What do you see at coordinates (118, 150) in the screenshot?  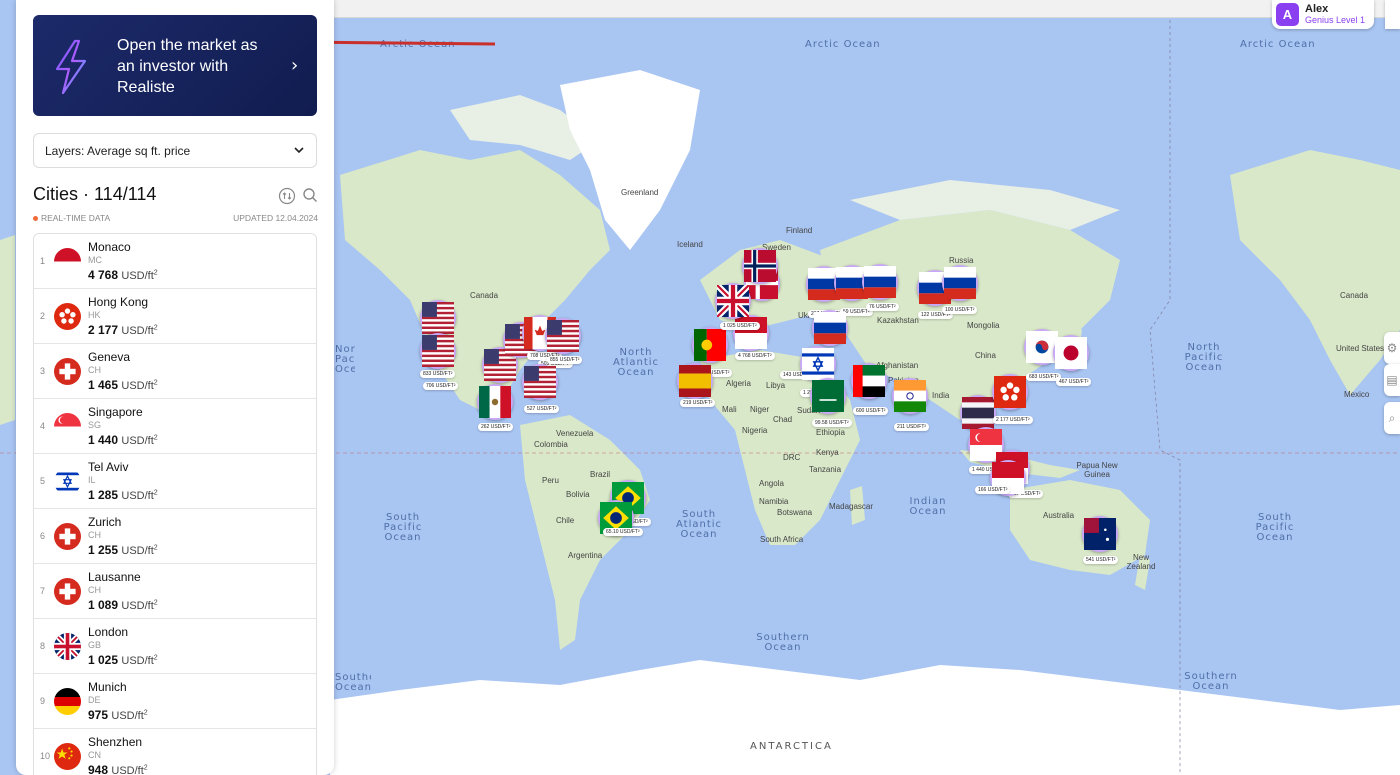 I see `layers-label: Layers: Average sq ft. price` at bounding box center [118, 150].